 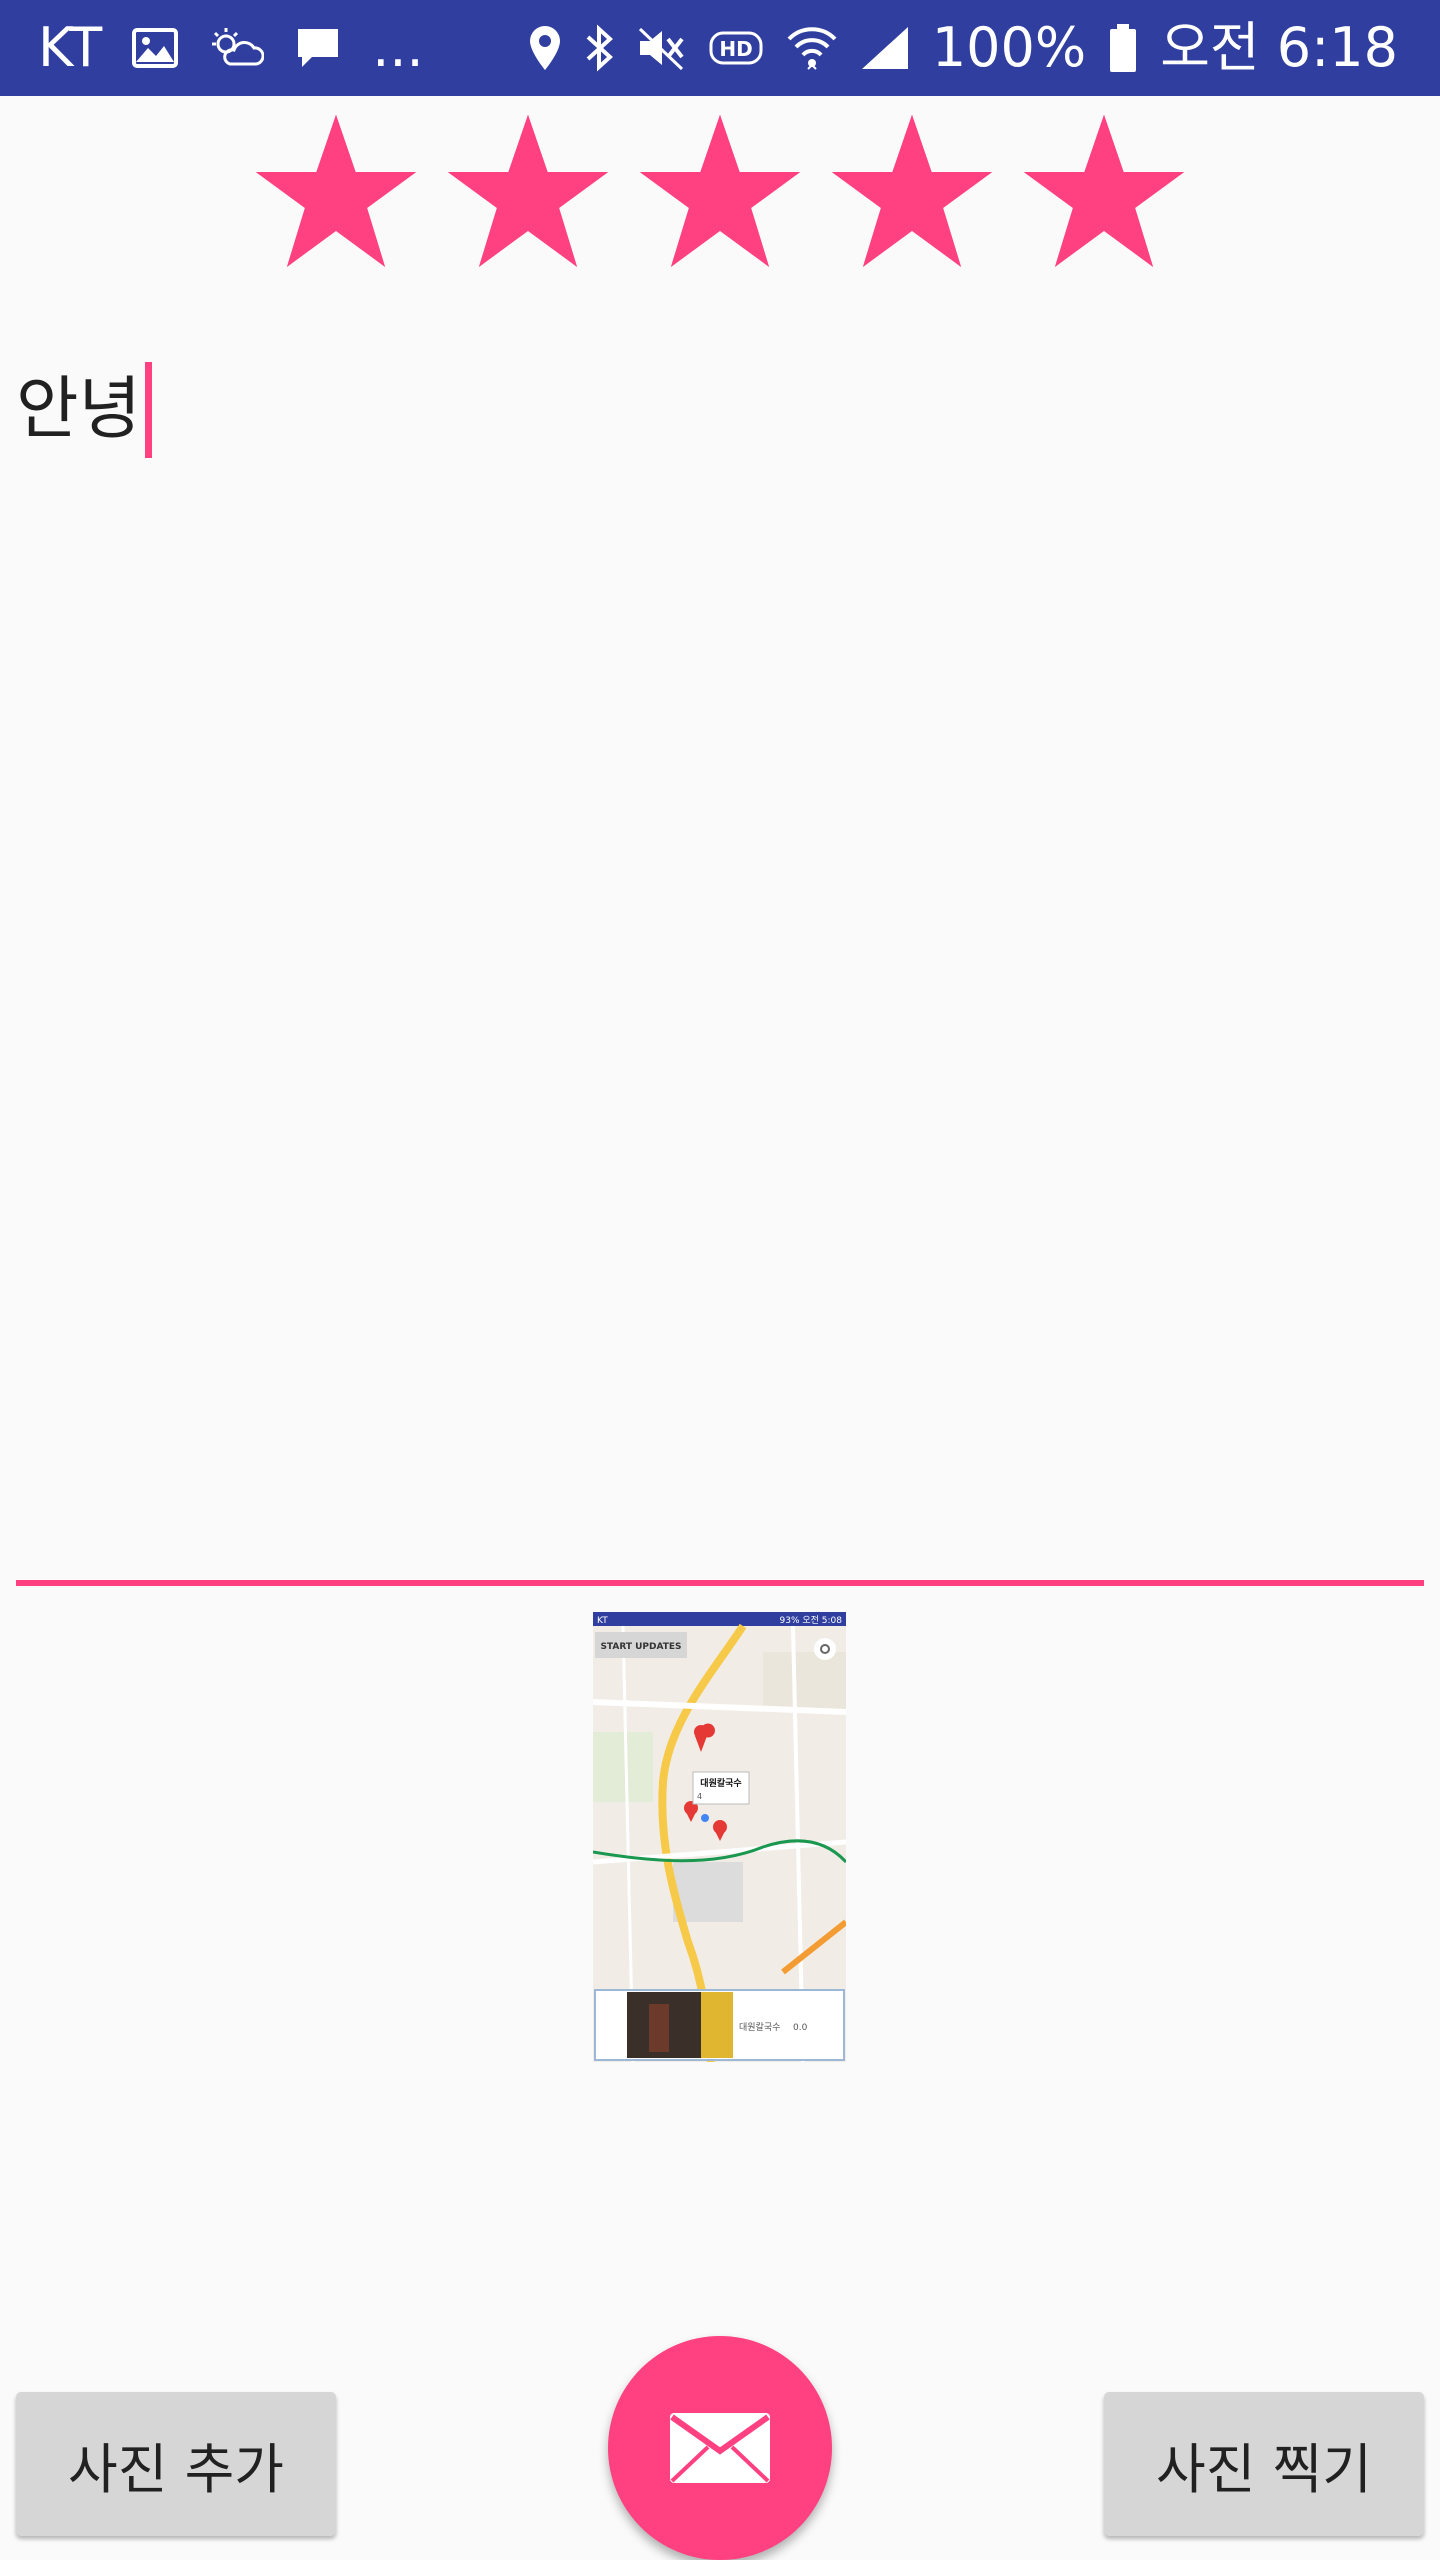 I want to click on status-bar: KT ... HD 100% 오전 6:18, so click(x=720, y=48).